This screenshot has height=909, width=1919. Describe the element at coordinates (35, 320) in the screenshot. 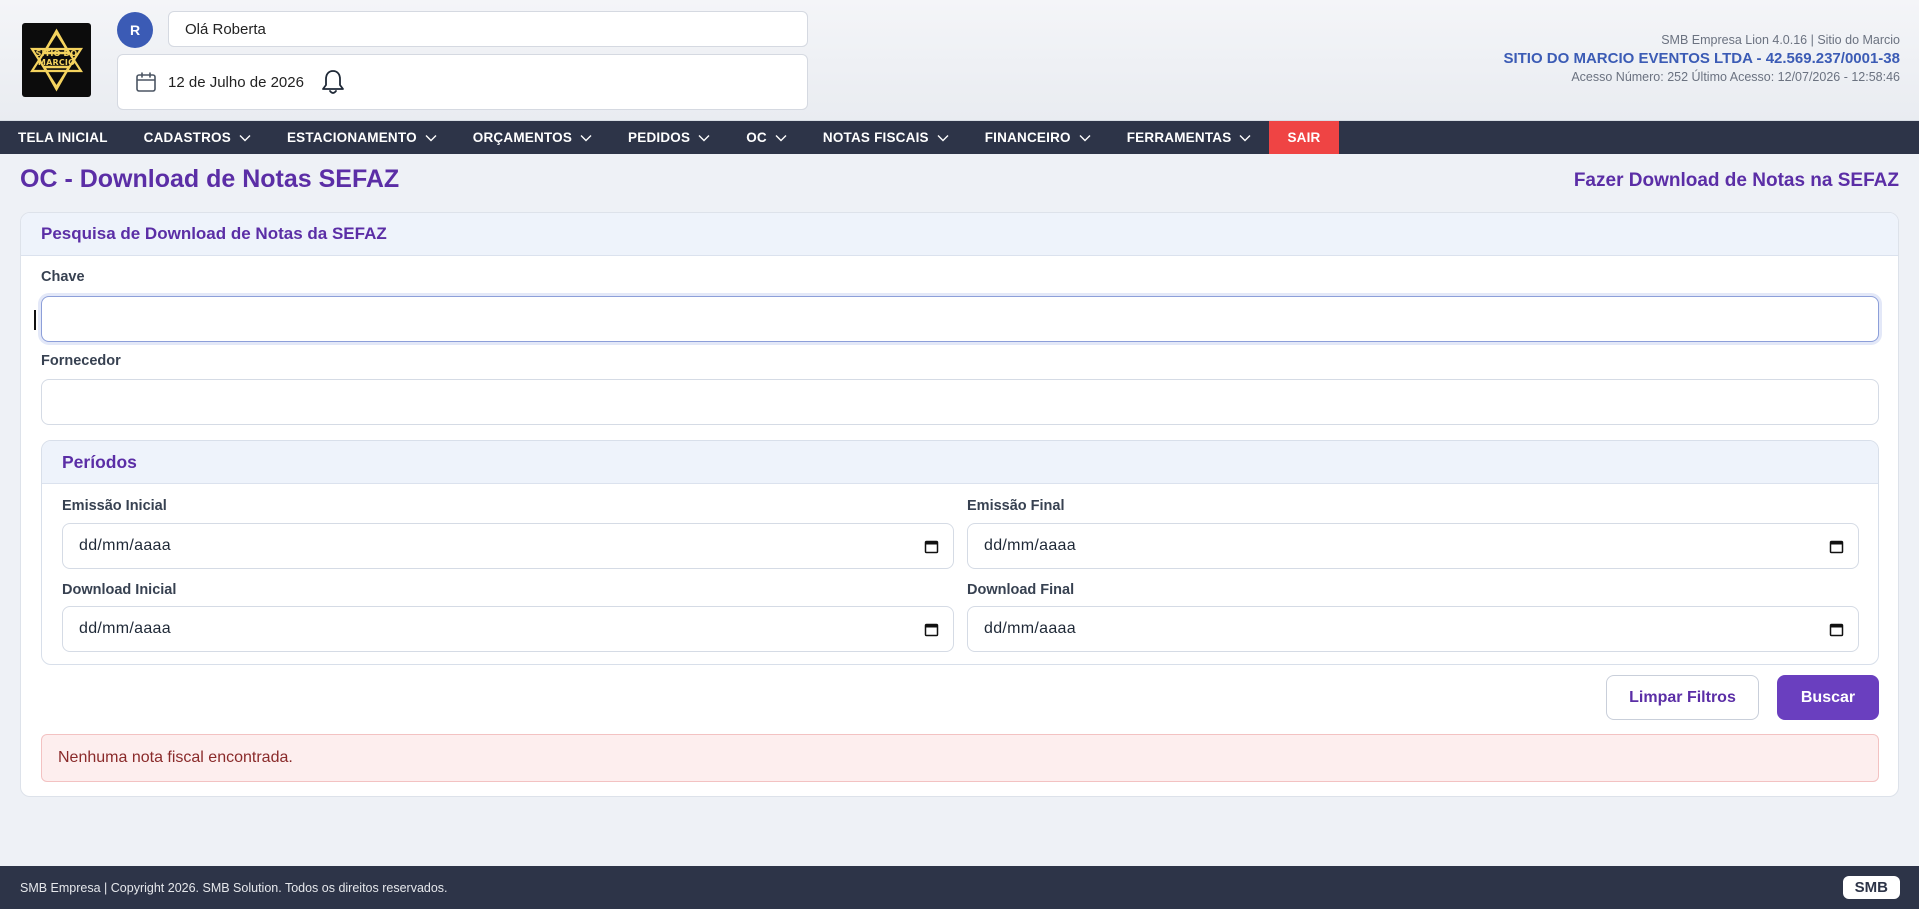

I see `text-caret` at that location.